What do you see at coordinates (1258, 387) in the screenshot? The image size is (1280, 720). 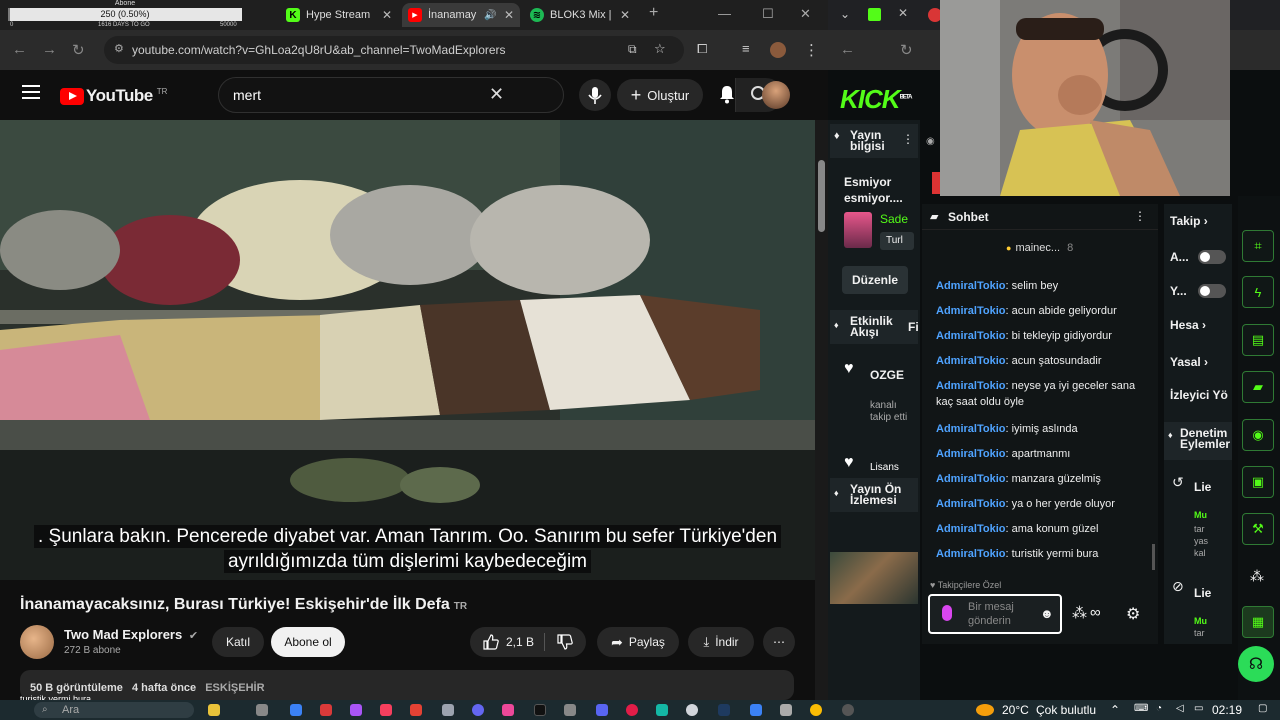 I see `chat-tool-icon: ▰` at bounding box center [1258, 387].